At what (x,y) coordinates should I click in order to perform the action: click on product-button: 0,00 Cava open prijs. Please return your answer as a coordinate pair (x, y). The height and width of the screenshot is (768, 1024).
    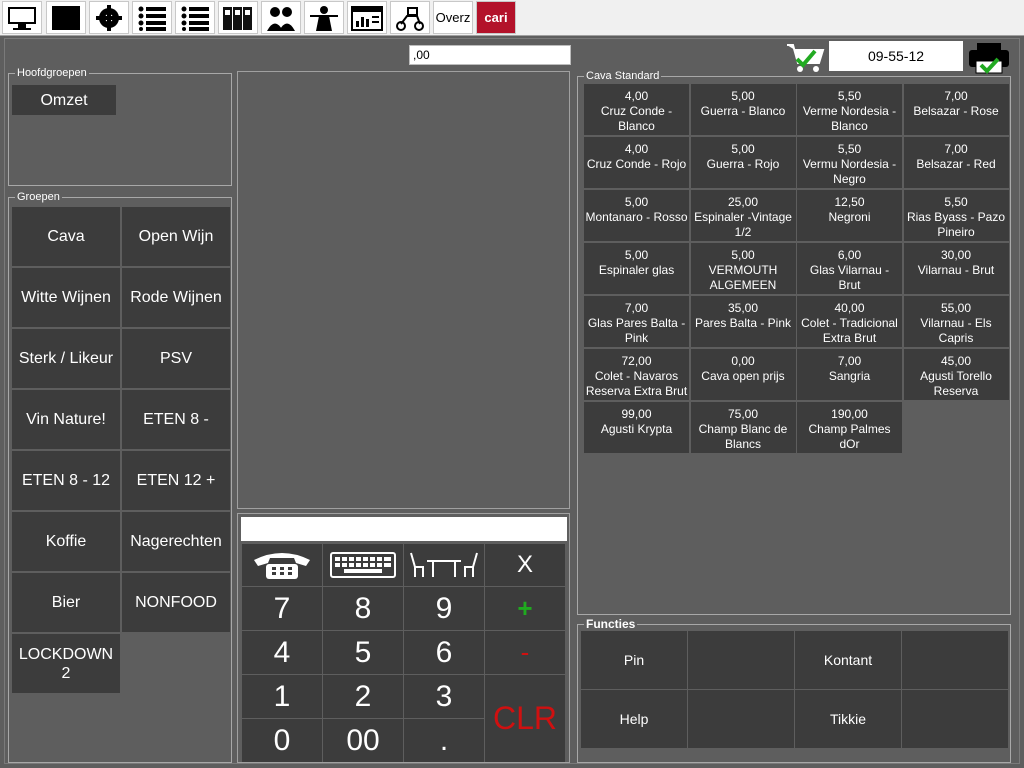
    Looking at the image, I should click on (743, 374).